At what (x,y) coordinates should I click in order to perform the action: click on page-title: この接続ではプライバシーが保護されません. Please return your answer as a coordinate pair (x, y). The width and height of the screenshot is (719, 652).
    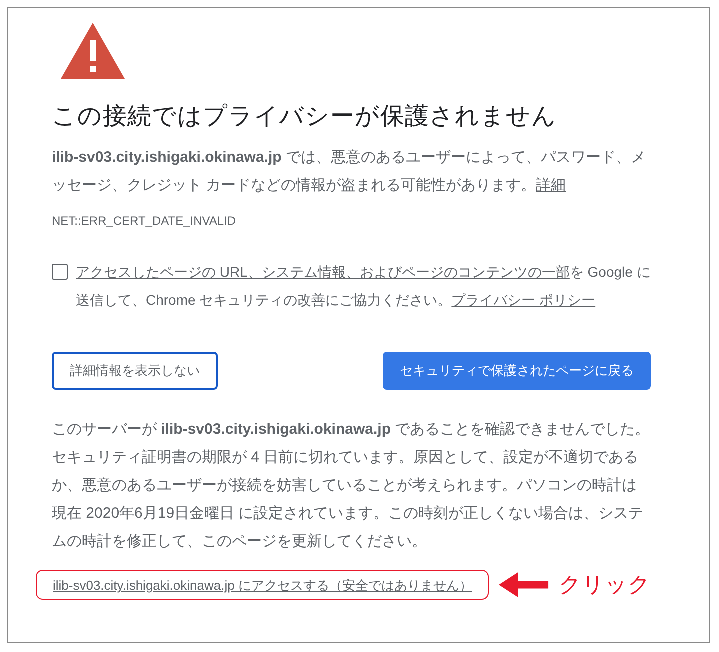
    Looking at the image, I should click on (305, 117).